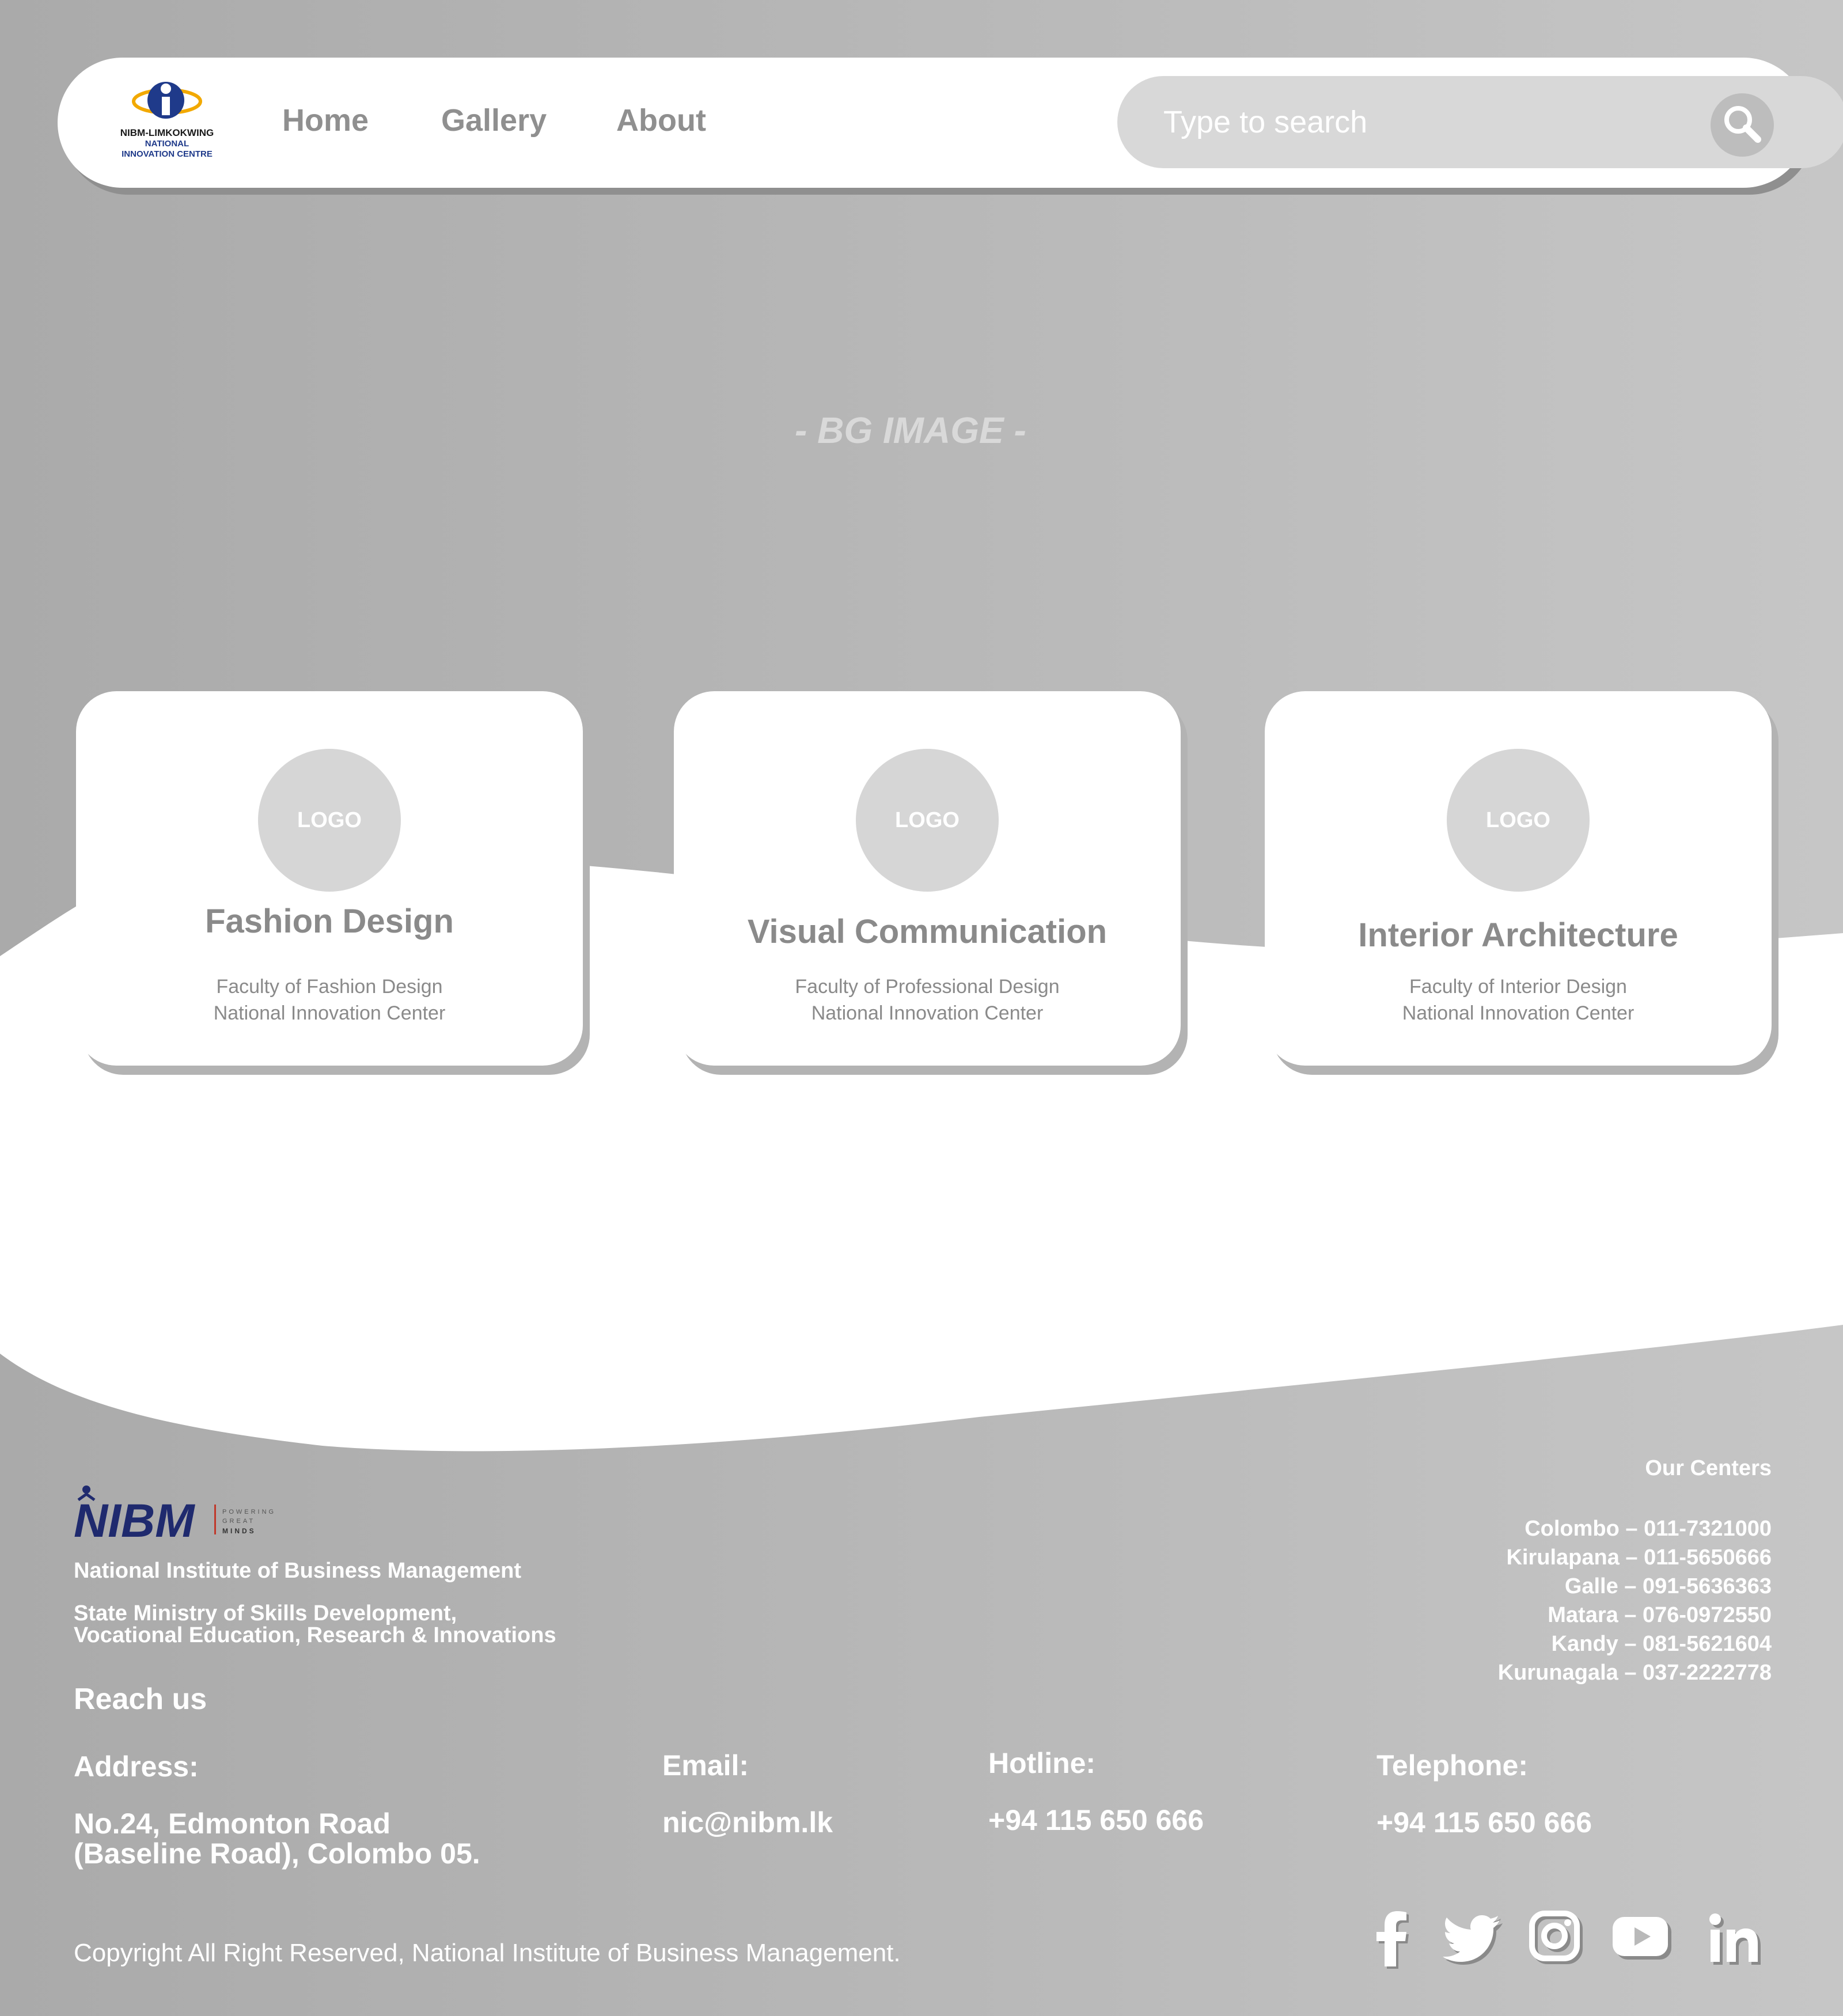 The width and height of the screenshot is (1843, 2016). I want to click on search-button, so click(1742, 125).